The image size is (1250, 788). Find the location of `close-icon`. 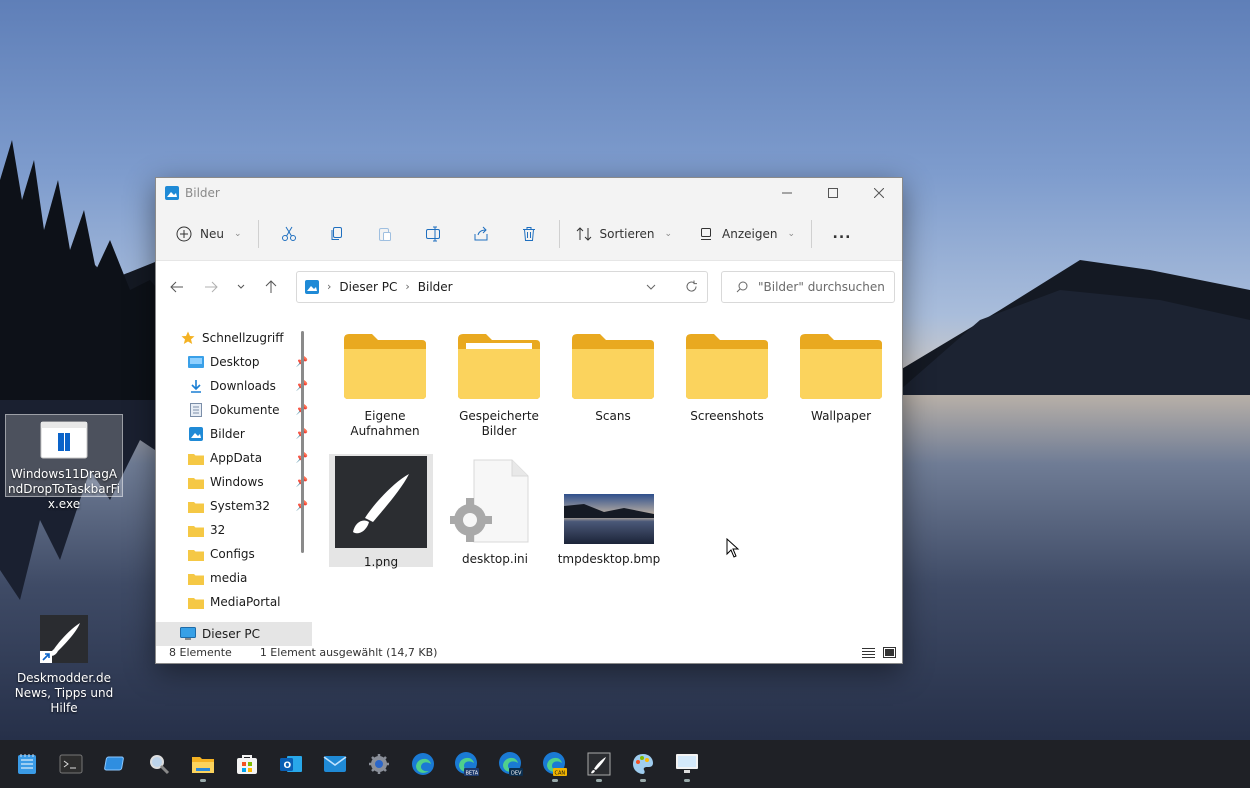

close-icon is located at coordinates (879, 193).